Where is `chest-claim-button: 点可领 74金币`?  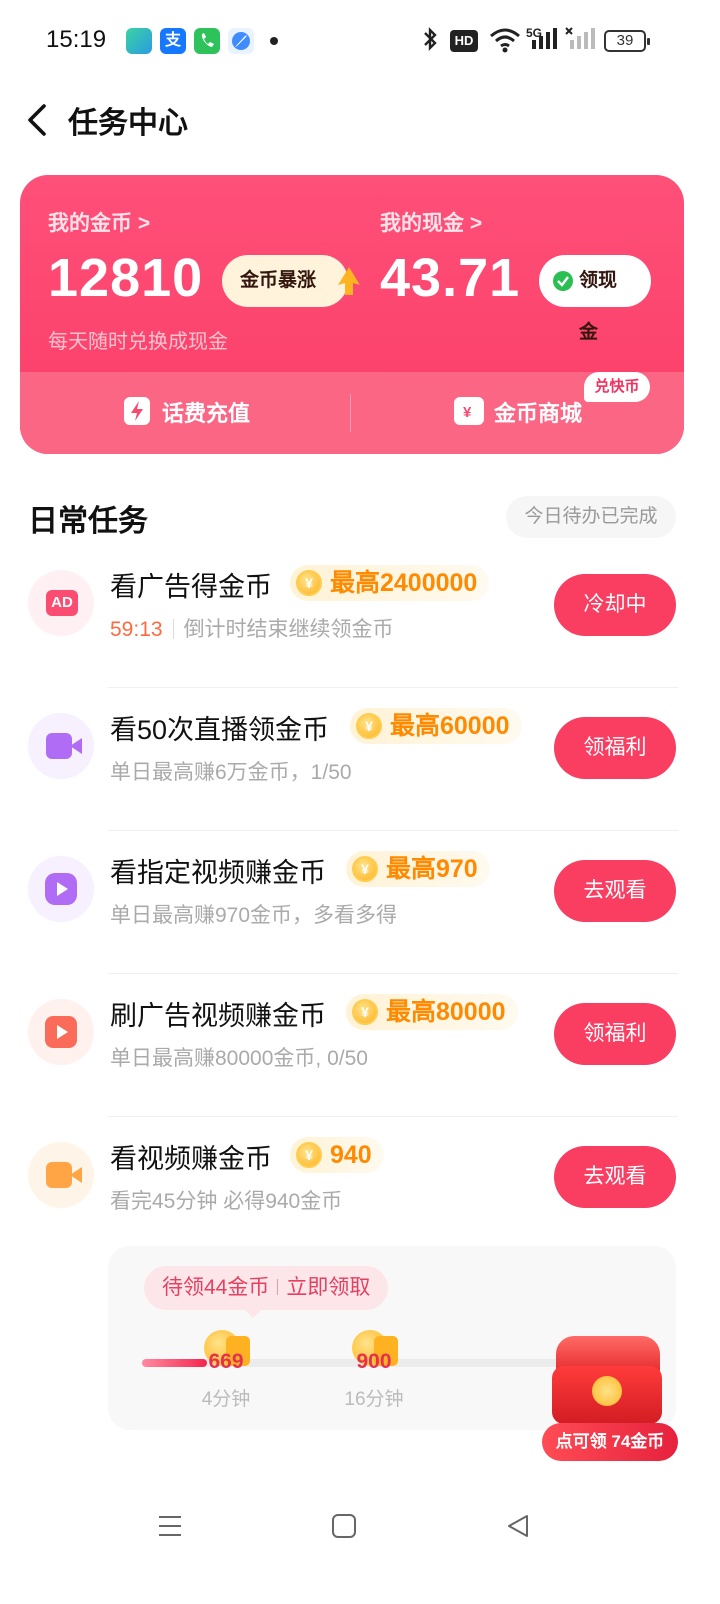 chest-claim-button: 点可领 74金币 is located at coordinates (610, 1442).